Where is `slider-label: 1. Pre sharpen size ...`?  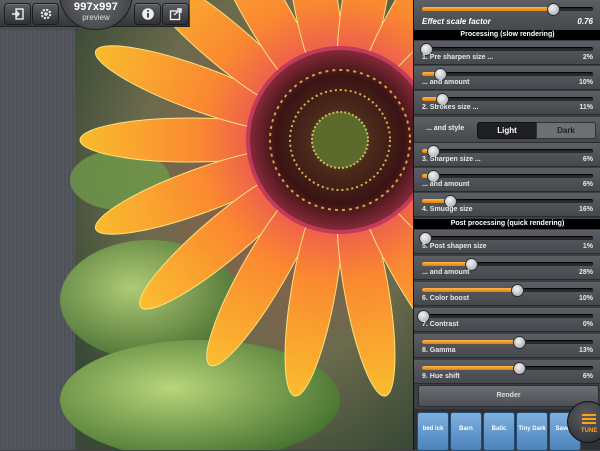
slider-label: 1. Pre sharpen size ... is located at coordinates (458, 57).